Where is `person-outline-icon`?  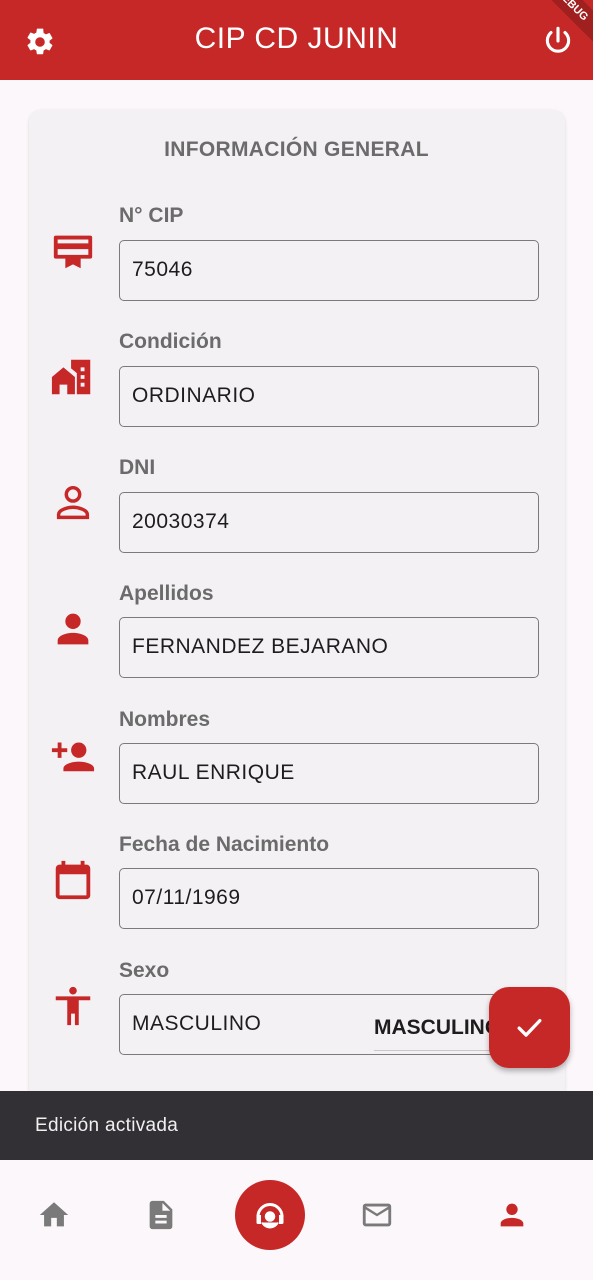
person-outline-icon is located at coordinates (73, 502).